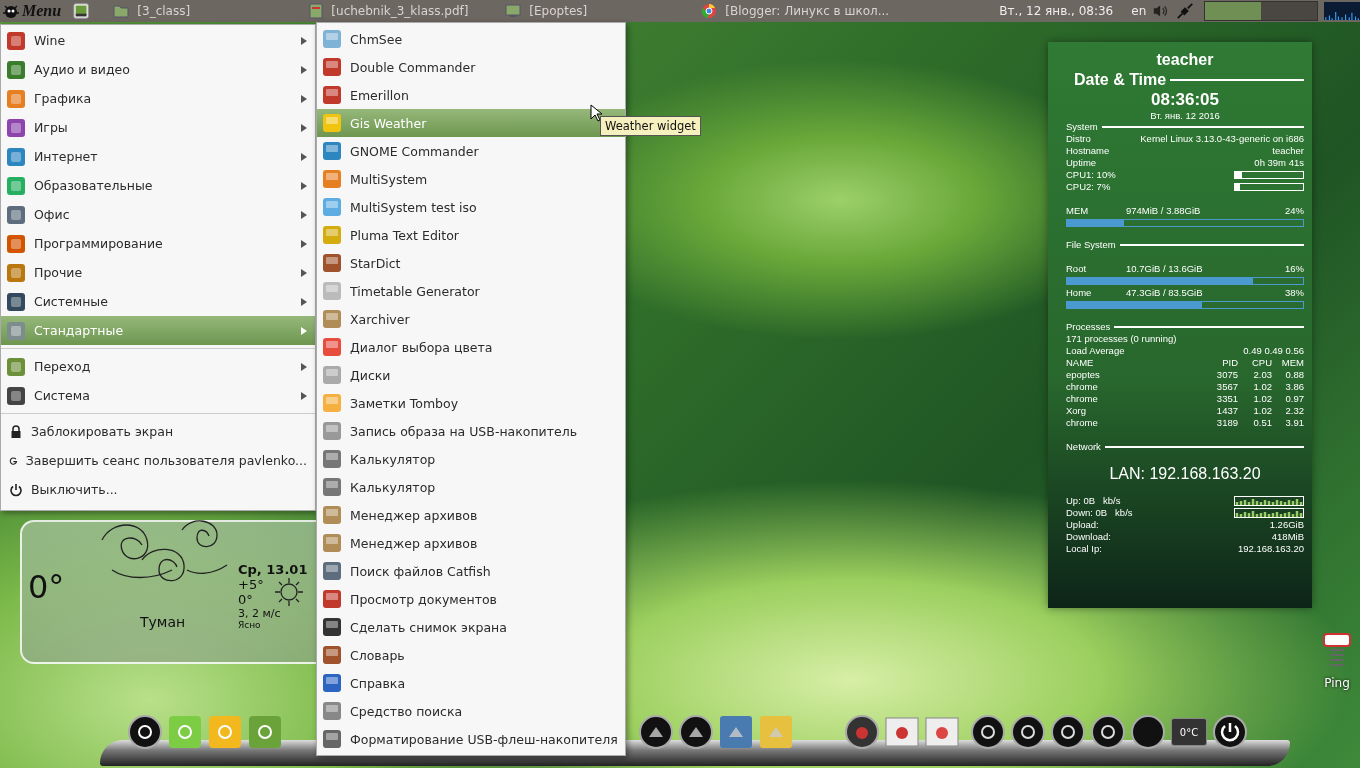 The image size is (1360, 768). Describe the element at coordinates (158, 214) in the screenshot. I see `menu-item: Офис` at that location.